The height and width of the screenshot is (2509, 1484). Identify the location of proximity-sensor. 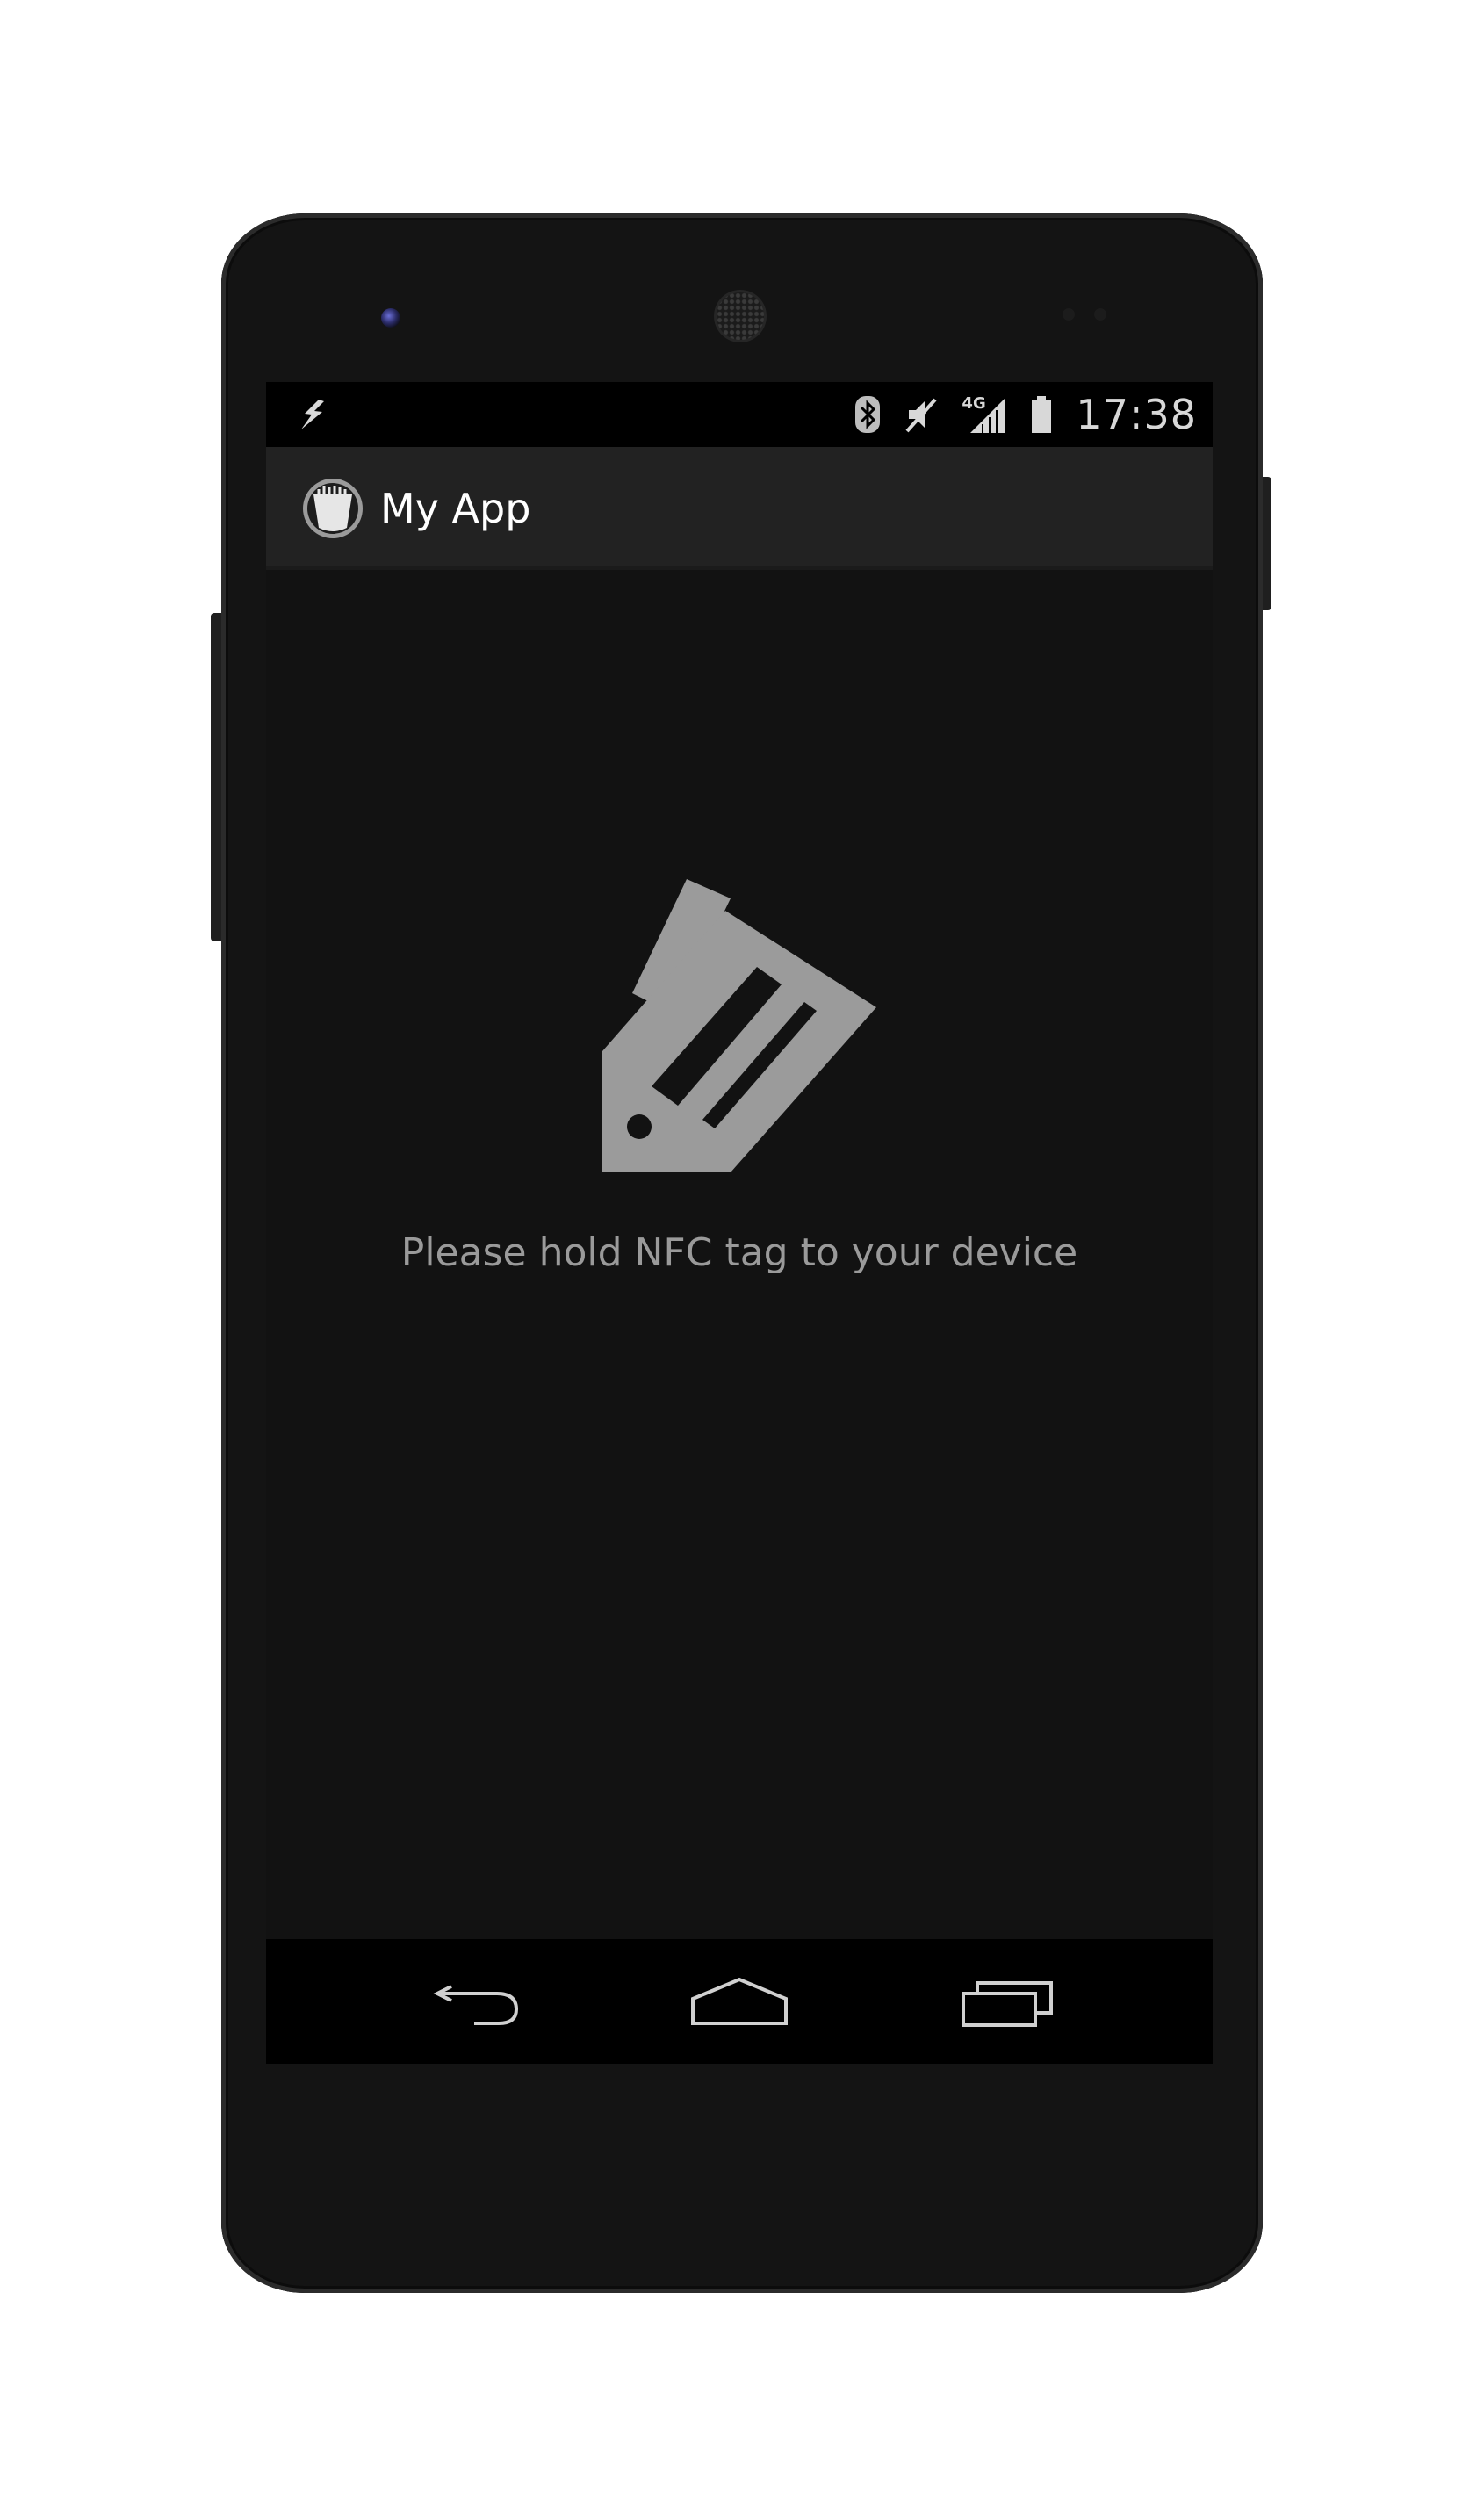
(1069, 314).